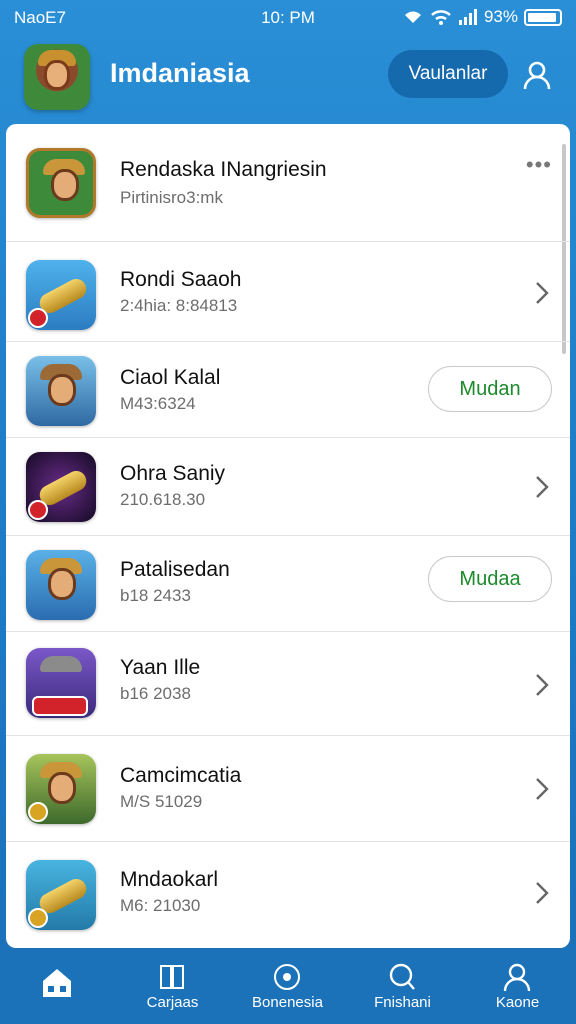 This screenshot has height=1024, width=576. What do you see at coordinates (539, 165) in the screenshot?
I see `more-icon: •••` at bounding box center [539, 165].